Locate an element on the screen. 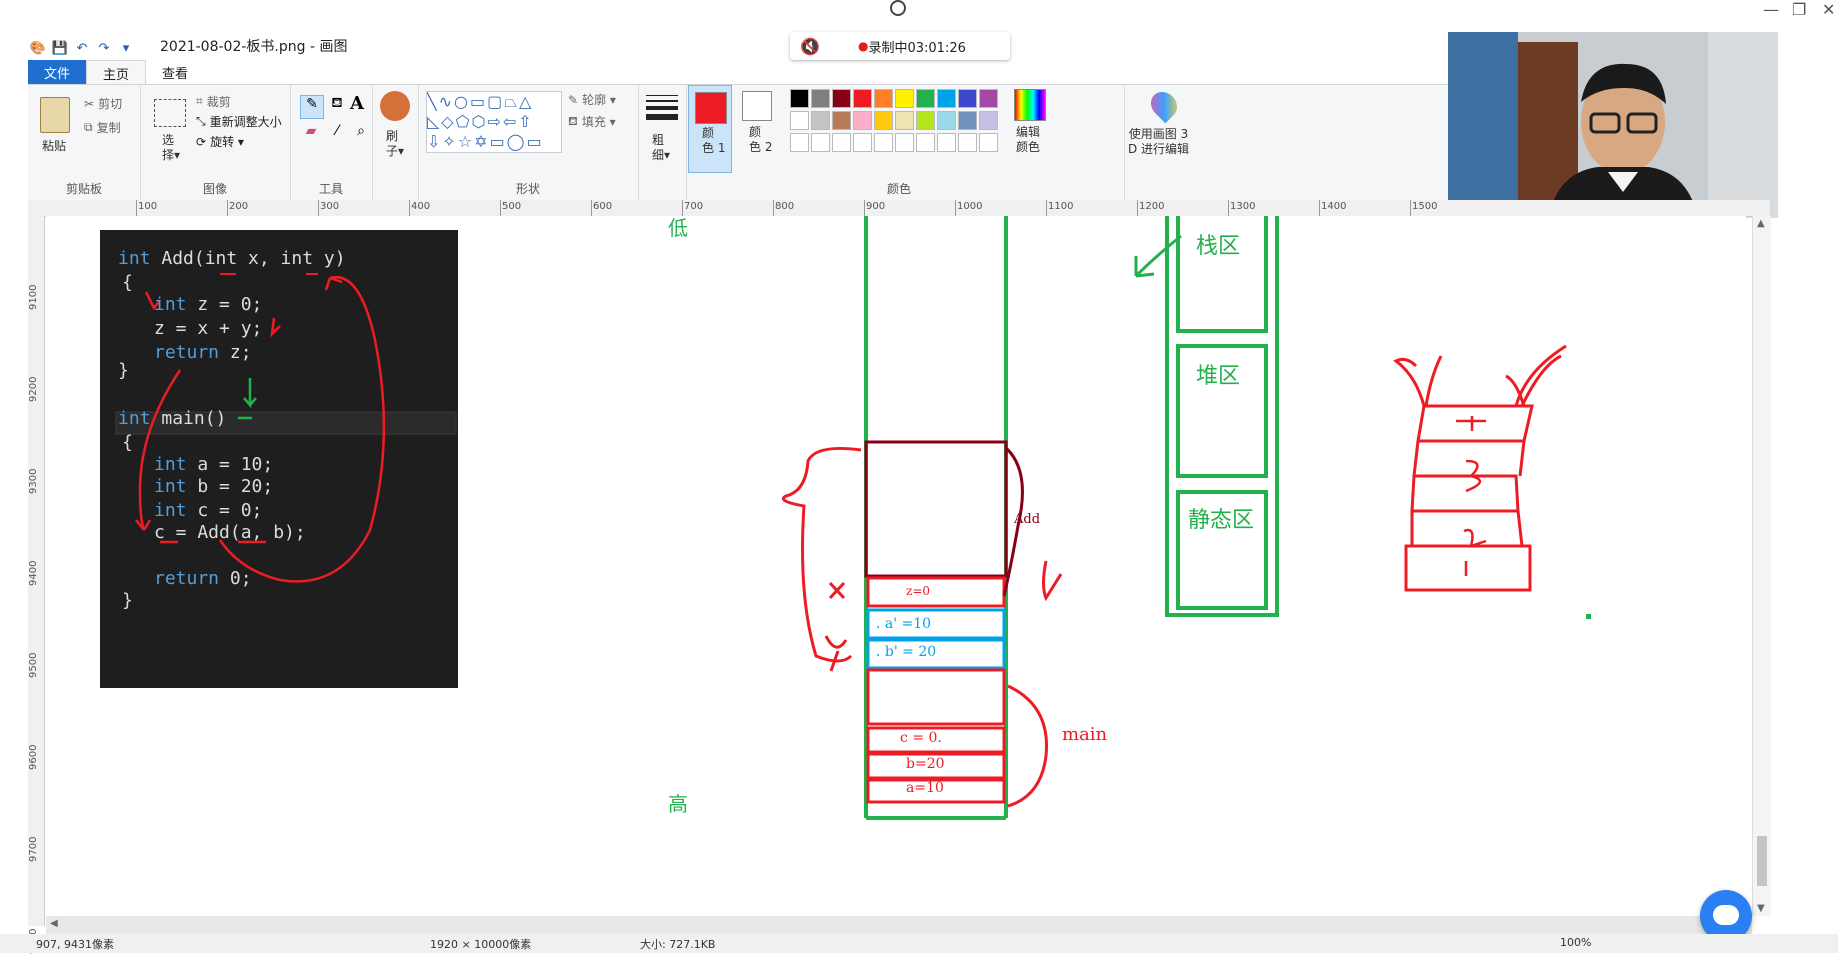  text-tool-icon: A is located at coordinates (357, 103).